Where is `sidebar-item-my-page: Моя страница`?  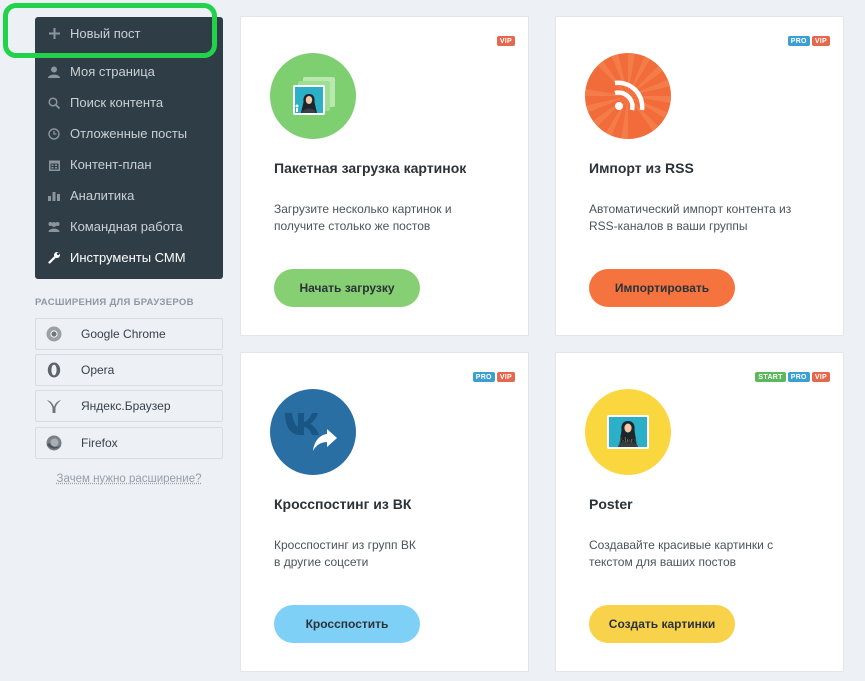 sidebar-item-my-page: Моя страница is located at coordinates (129, 71).